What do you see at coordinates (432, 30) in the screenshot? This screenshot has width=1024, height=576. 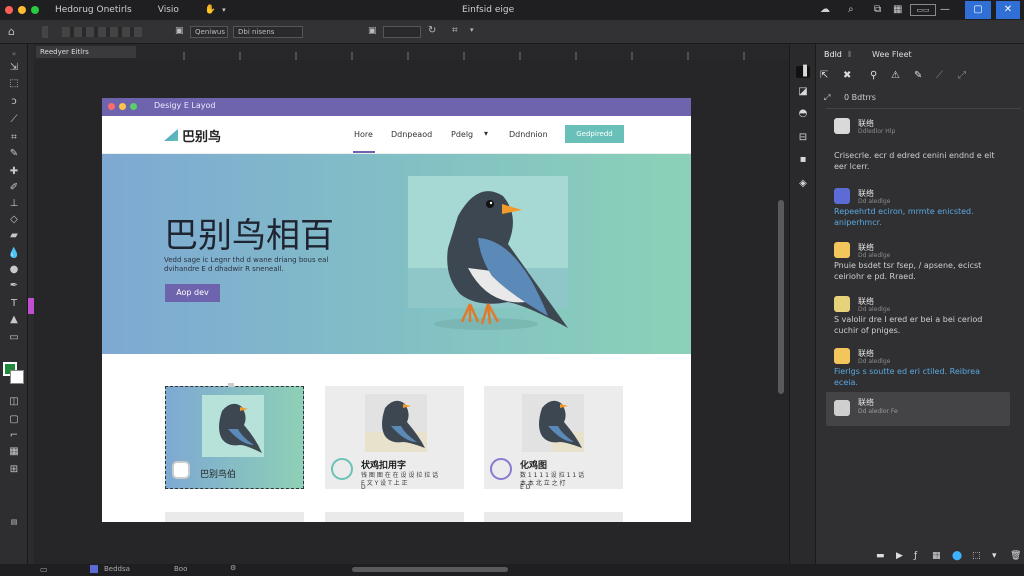 I see `refresh-icon: ↻` at bounding box center [432, 30].